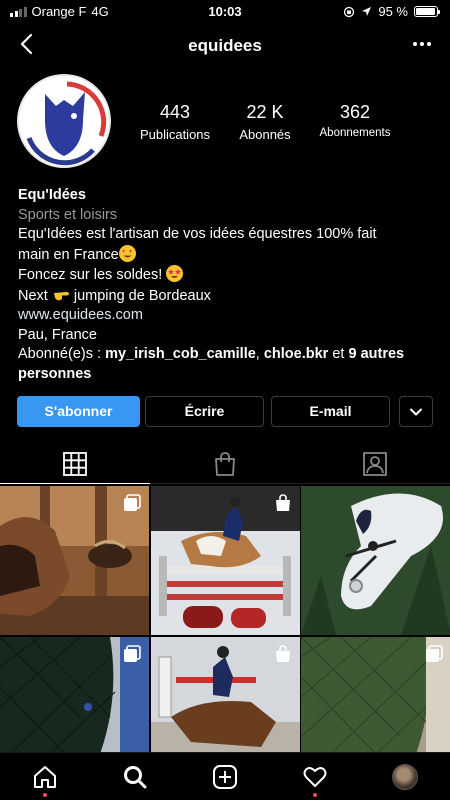  I want to click on nav-search, so click(135, 777).